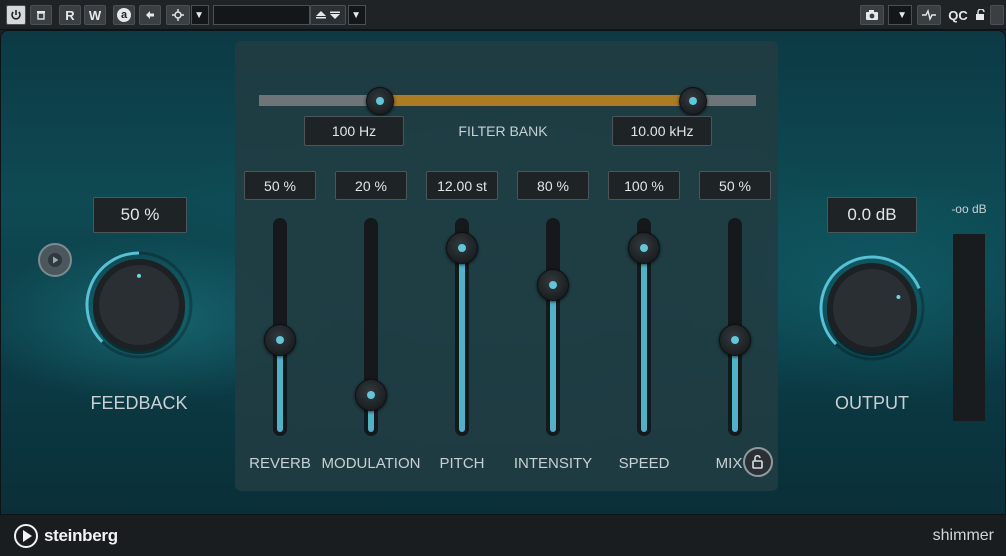 This screenshot has height=556, width=1006. Describe the element at coordinates (644, 248) in the screenshot. I see `speed-slider-handle` at that location.